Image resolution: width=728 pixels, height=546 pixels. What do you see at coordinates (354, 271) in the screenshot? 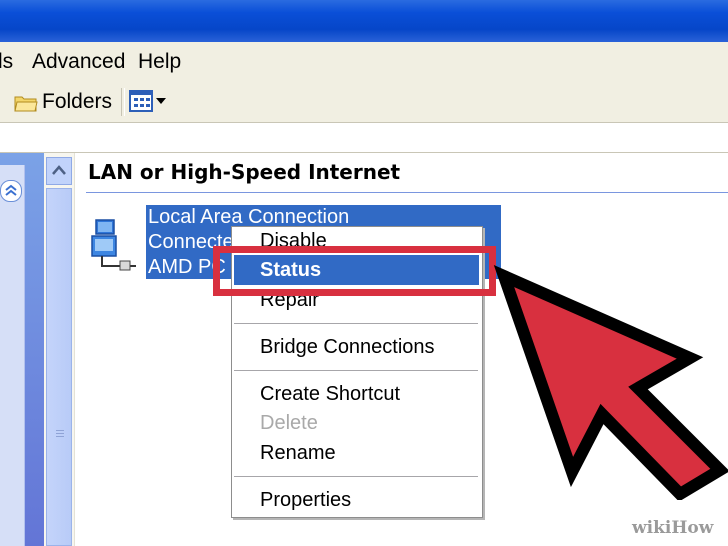
I see `highlight-box` at bounding box center [354, 271].